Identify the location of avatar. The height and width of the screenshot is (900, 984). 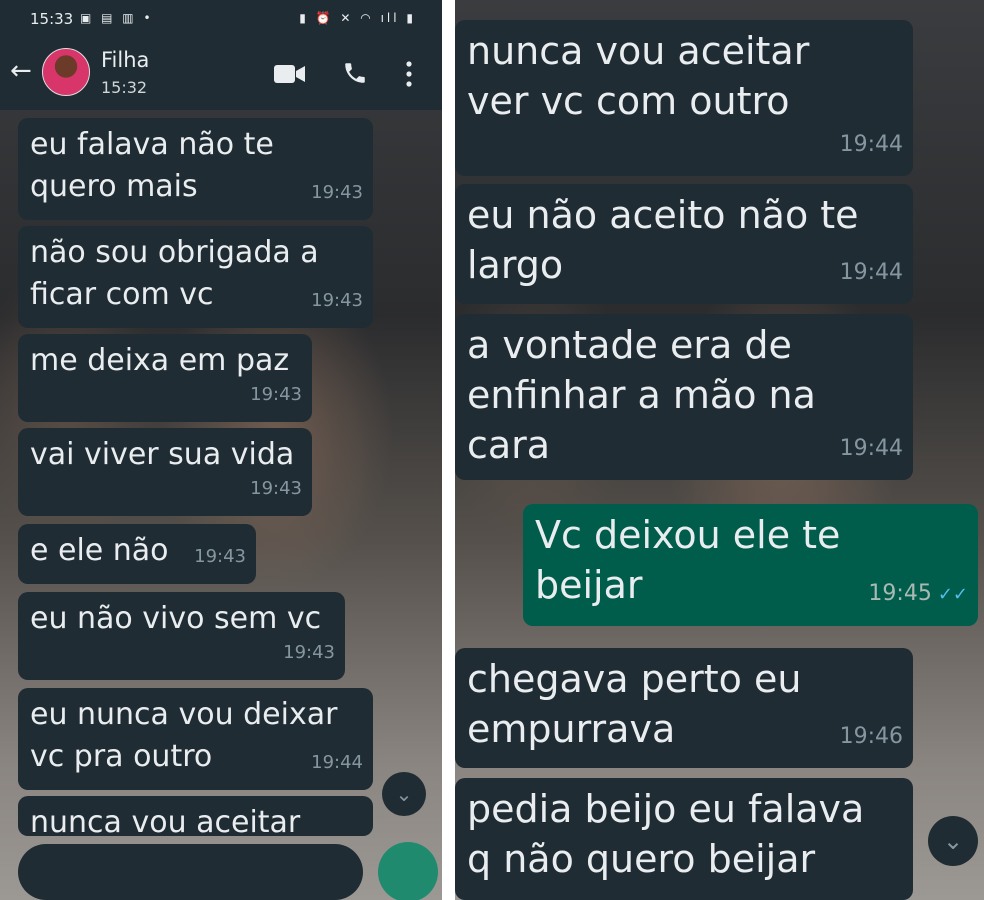
(66, 72).